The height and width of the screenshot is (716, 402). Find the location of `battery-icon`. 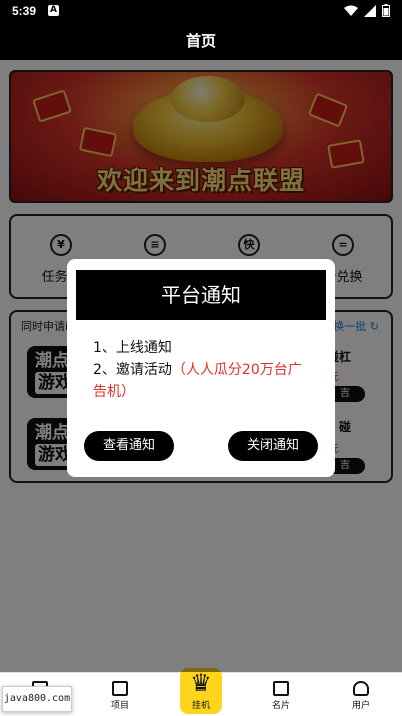

battery-icon is located at coordinates (386, 10).